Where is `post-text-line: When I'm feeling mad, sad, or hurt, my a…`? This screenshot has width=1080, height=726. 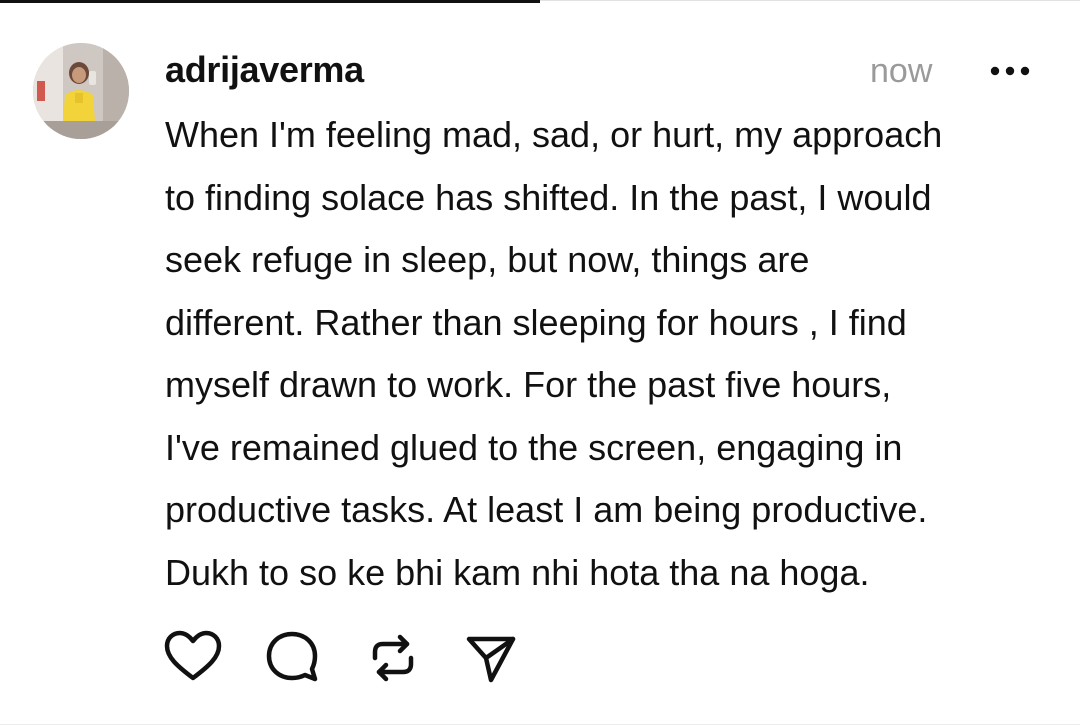 post-text-line: When I'm feeling mad, sad, or hurt, my a… is located at coordinates (554, 134).